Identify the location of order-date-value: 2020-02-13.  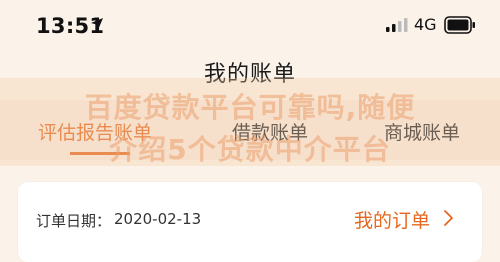
(158, 219).